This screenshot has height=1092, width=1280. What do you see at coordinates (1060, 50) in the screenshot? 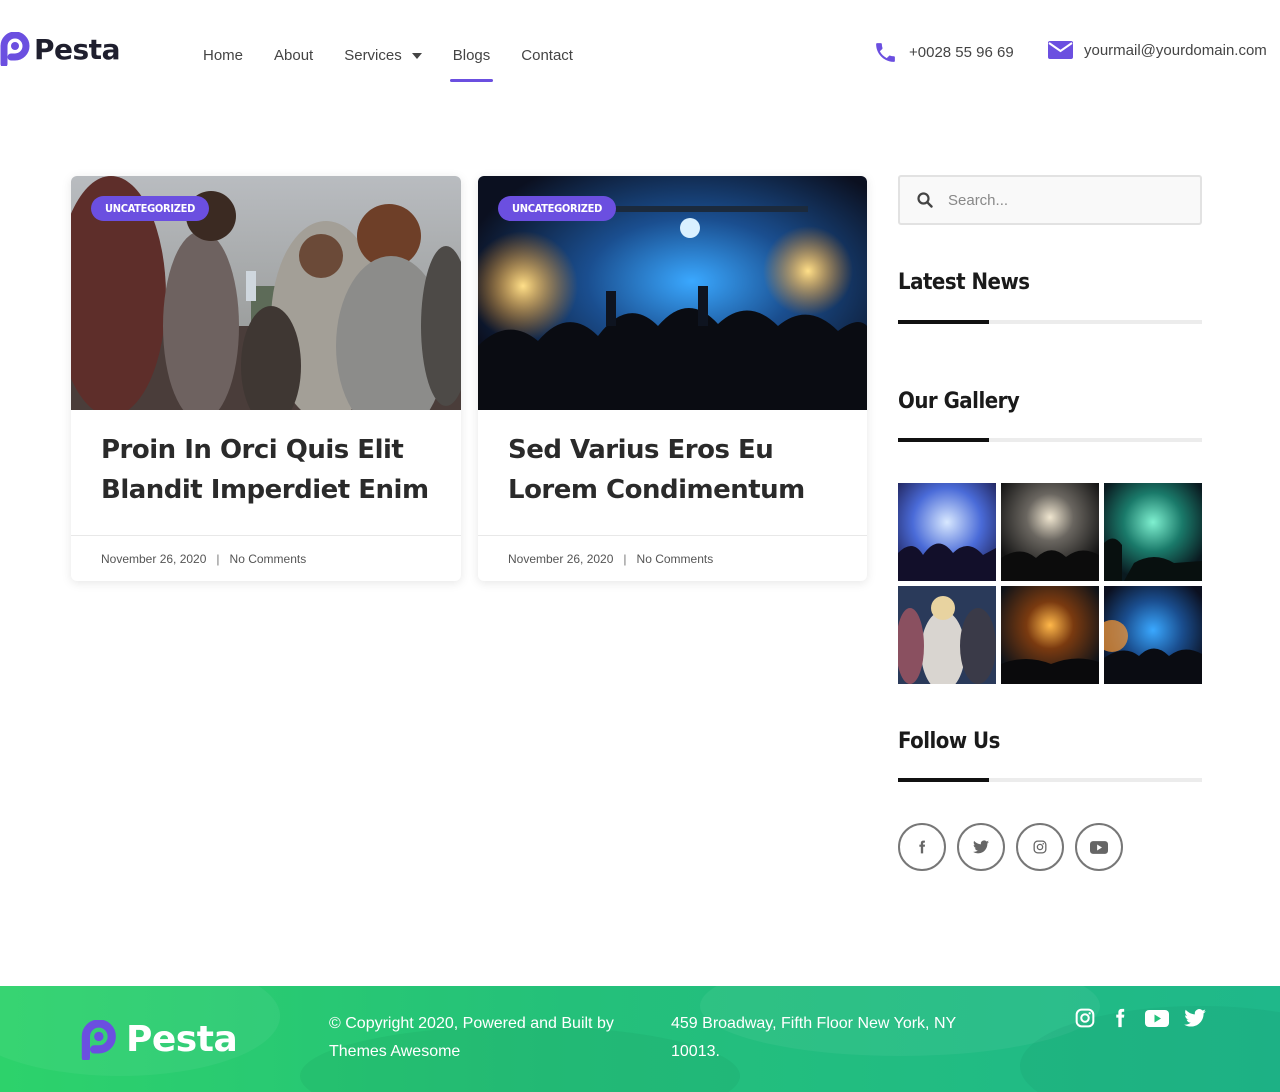
I see `envelope-icon` at bounding box center [1060, 50].